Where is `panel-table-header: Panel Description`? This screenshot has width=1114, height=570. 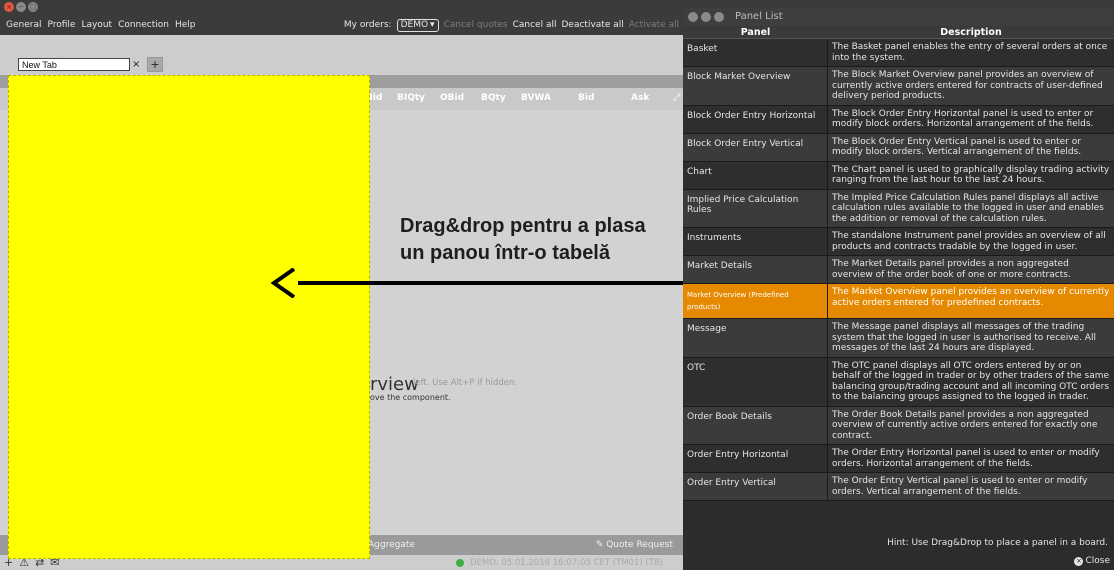
panel-table-header: Panel Description is located at coordinates (898, 32).